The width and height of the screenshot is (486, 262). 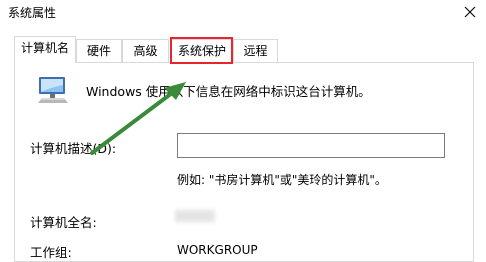 I want to click on tab-strip: 计算机名 硬件 高级 系统保护 远程, so click(x=250, y=49).